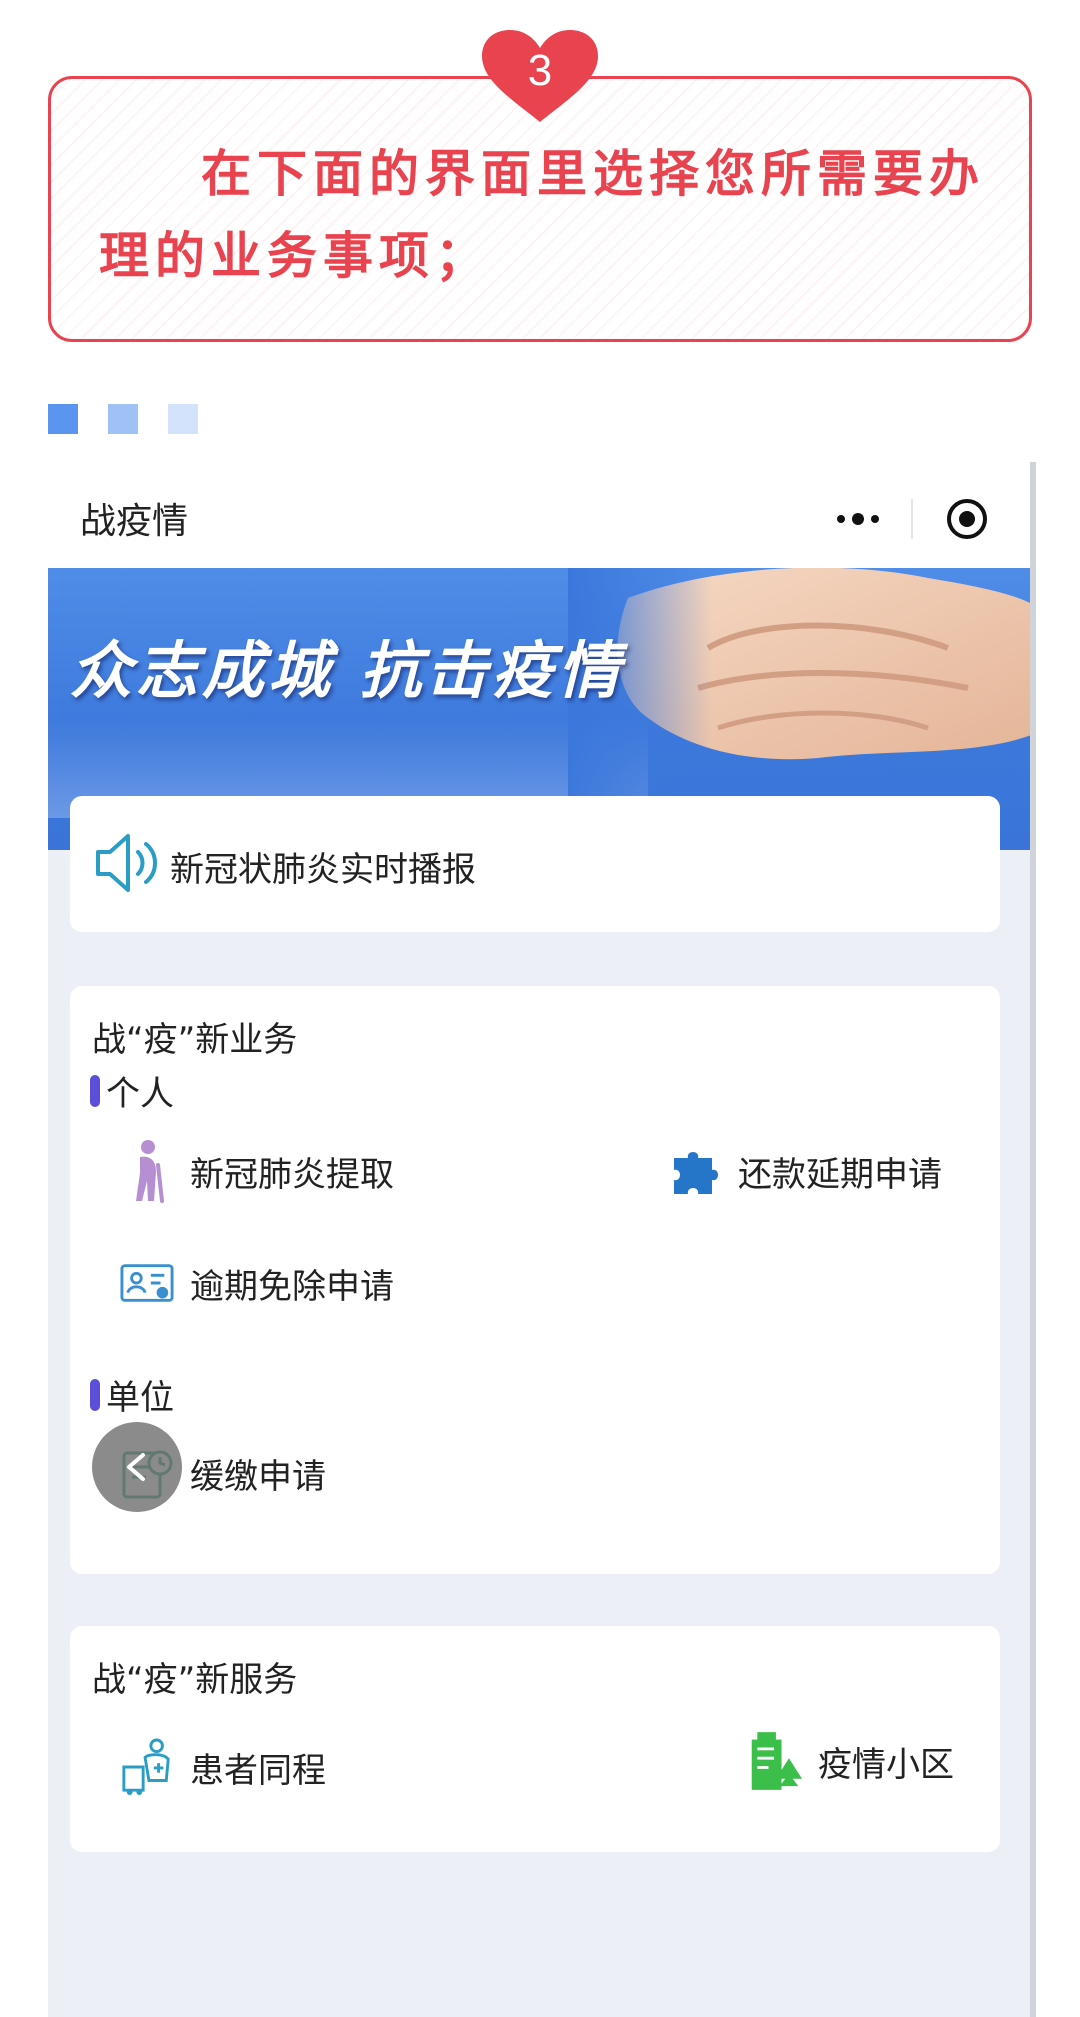 The height and width of the screenshot is (2017, 1080). What do you see at coordinates (886, 1764) in the screenshot?
I see `service-item-label: 疫情小区` at bounding box center [886, 1764].